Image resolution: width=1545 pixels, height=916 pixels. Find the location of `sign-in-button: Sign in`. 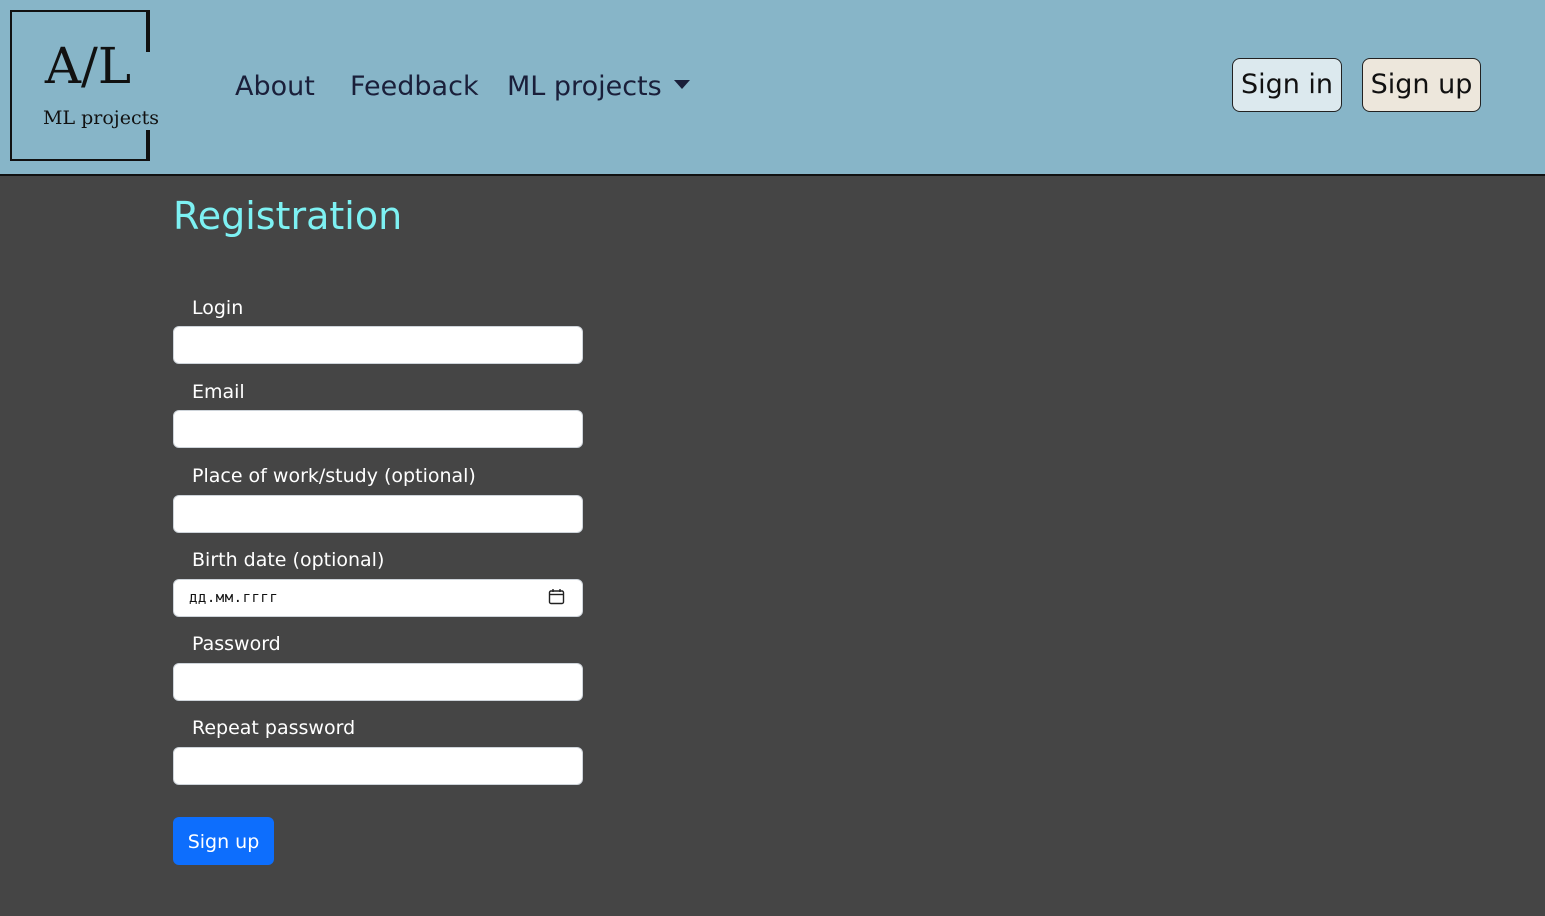

sign-in-button: Sign in is located at coordinates (1287, 85).